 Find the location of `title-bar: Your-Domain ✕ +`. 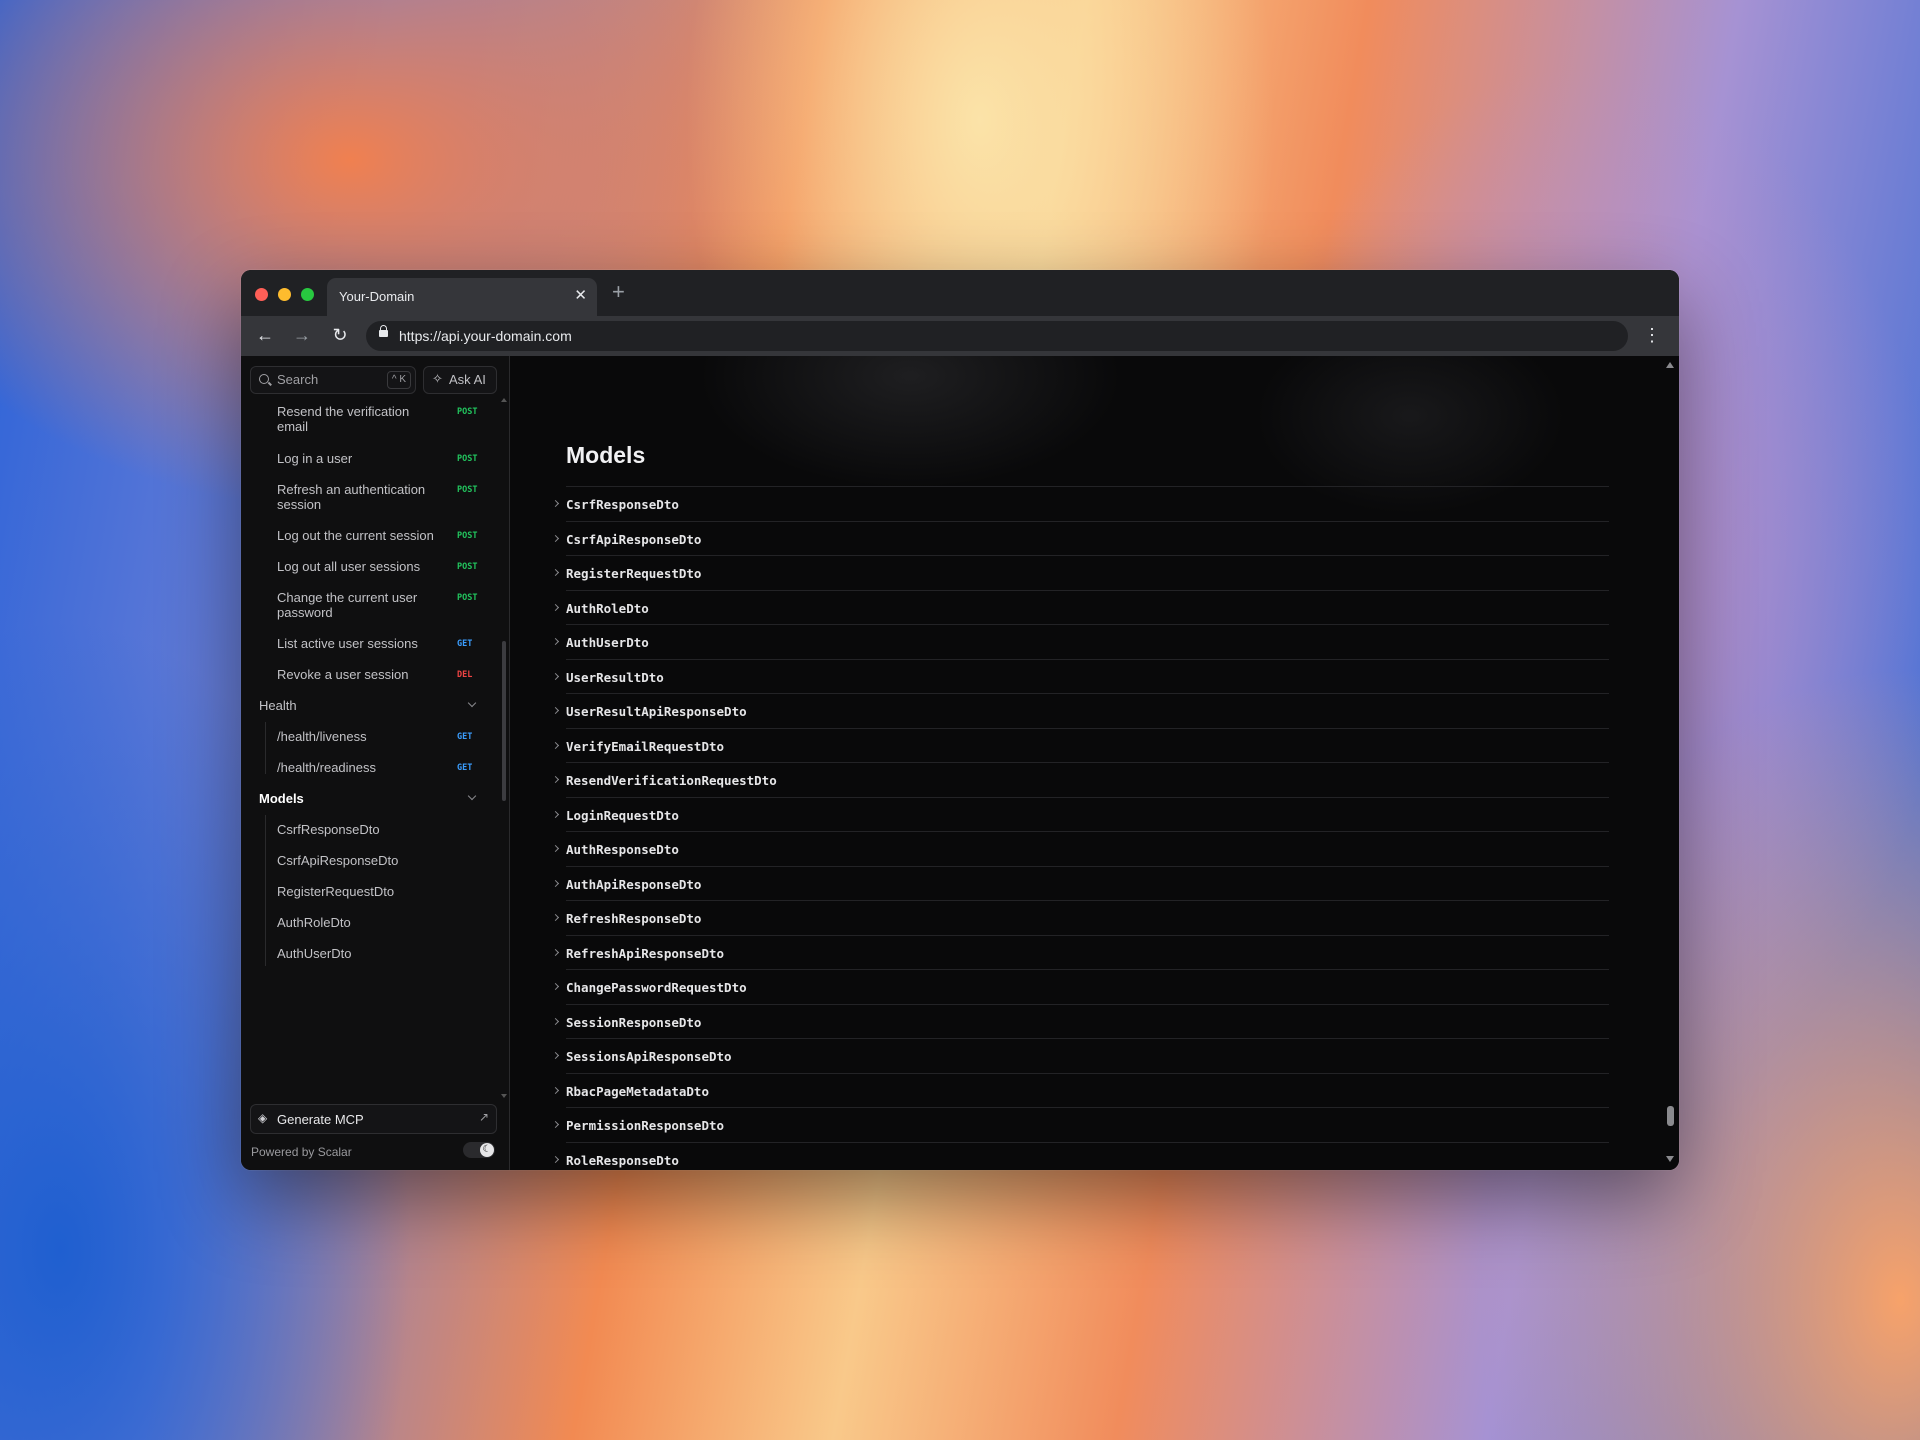

title-bar: Your-Domain ✕ + is located at coordinates (960, 293).